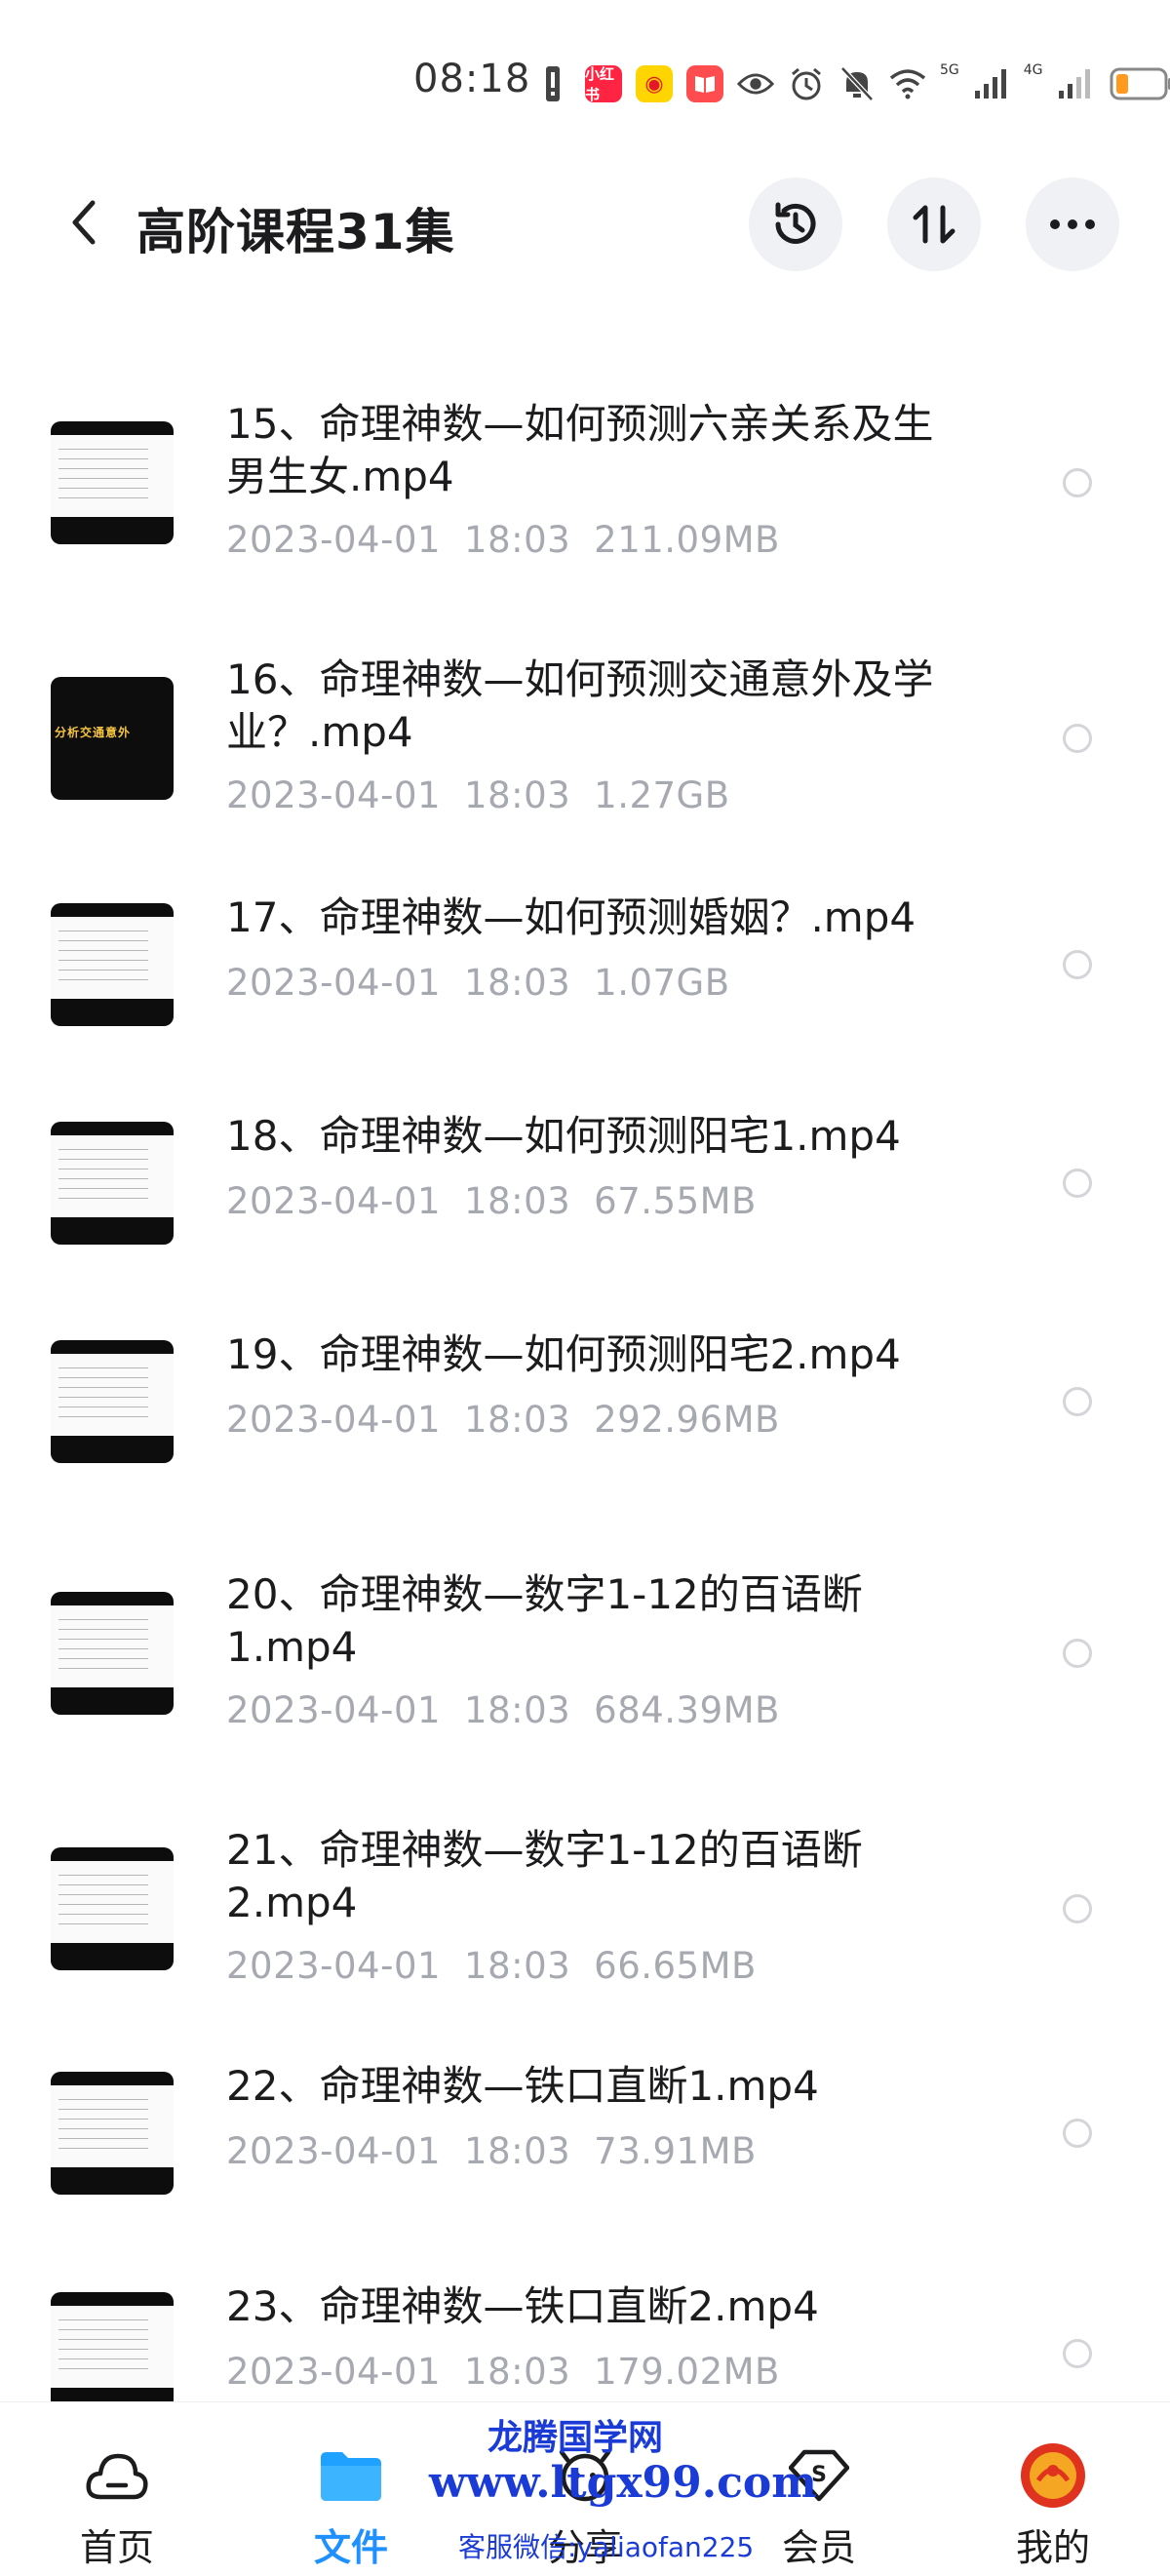 This screenshot has width=1170, height=2576. I want to click on nav-label: 分享, so click(584, 2547).